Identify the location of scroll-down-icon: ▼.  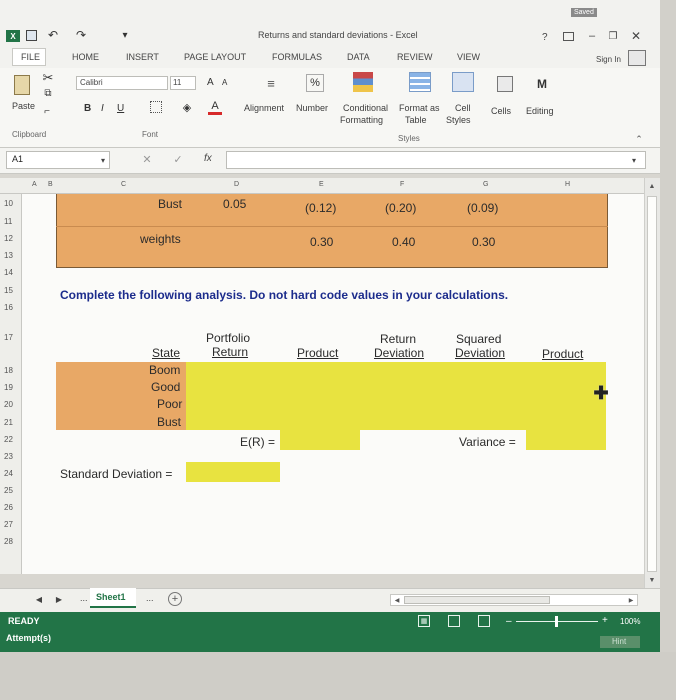
(652, 580).